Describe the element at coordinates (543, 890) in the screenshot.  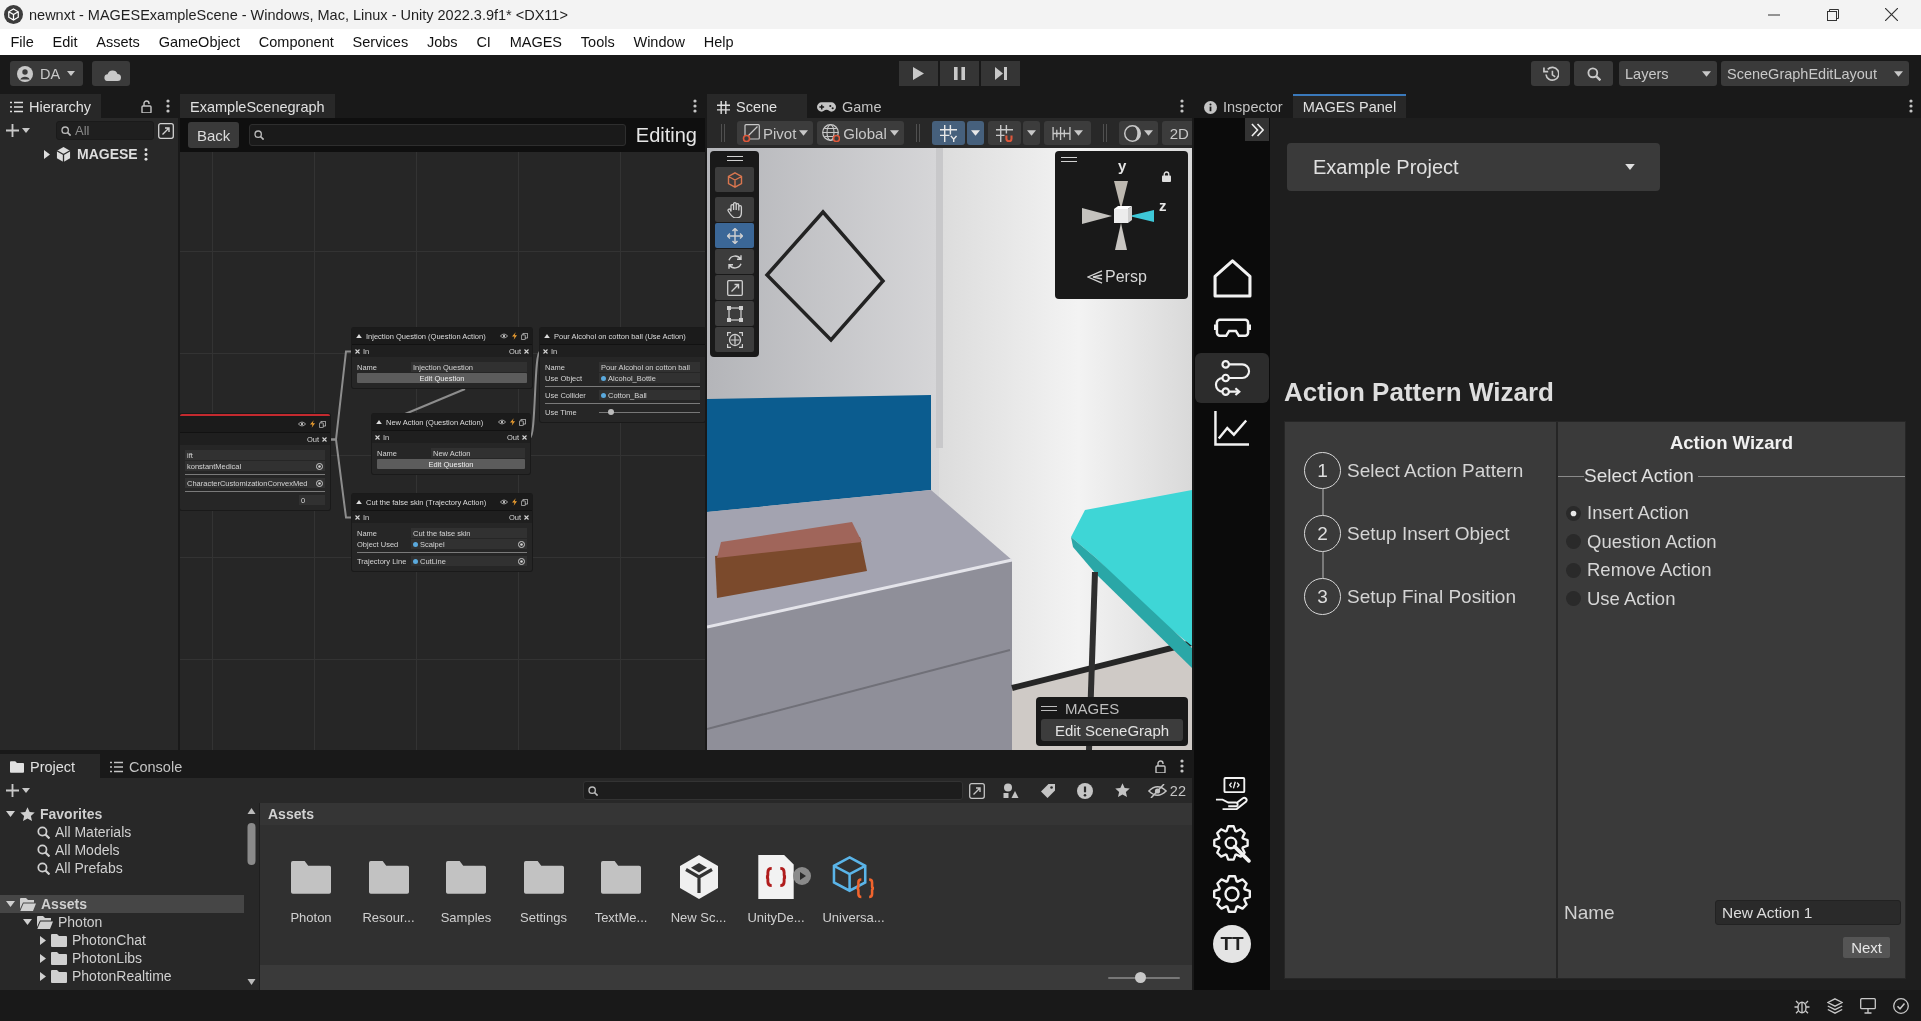
I see `asset-item: Settings` at that location.